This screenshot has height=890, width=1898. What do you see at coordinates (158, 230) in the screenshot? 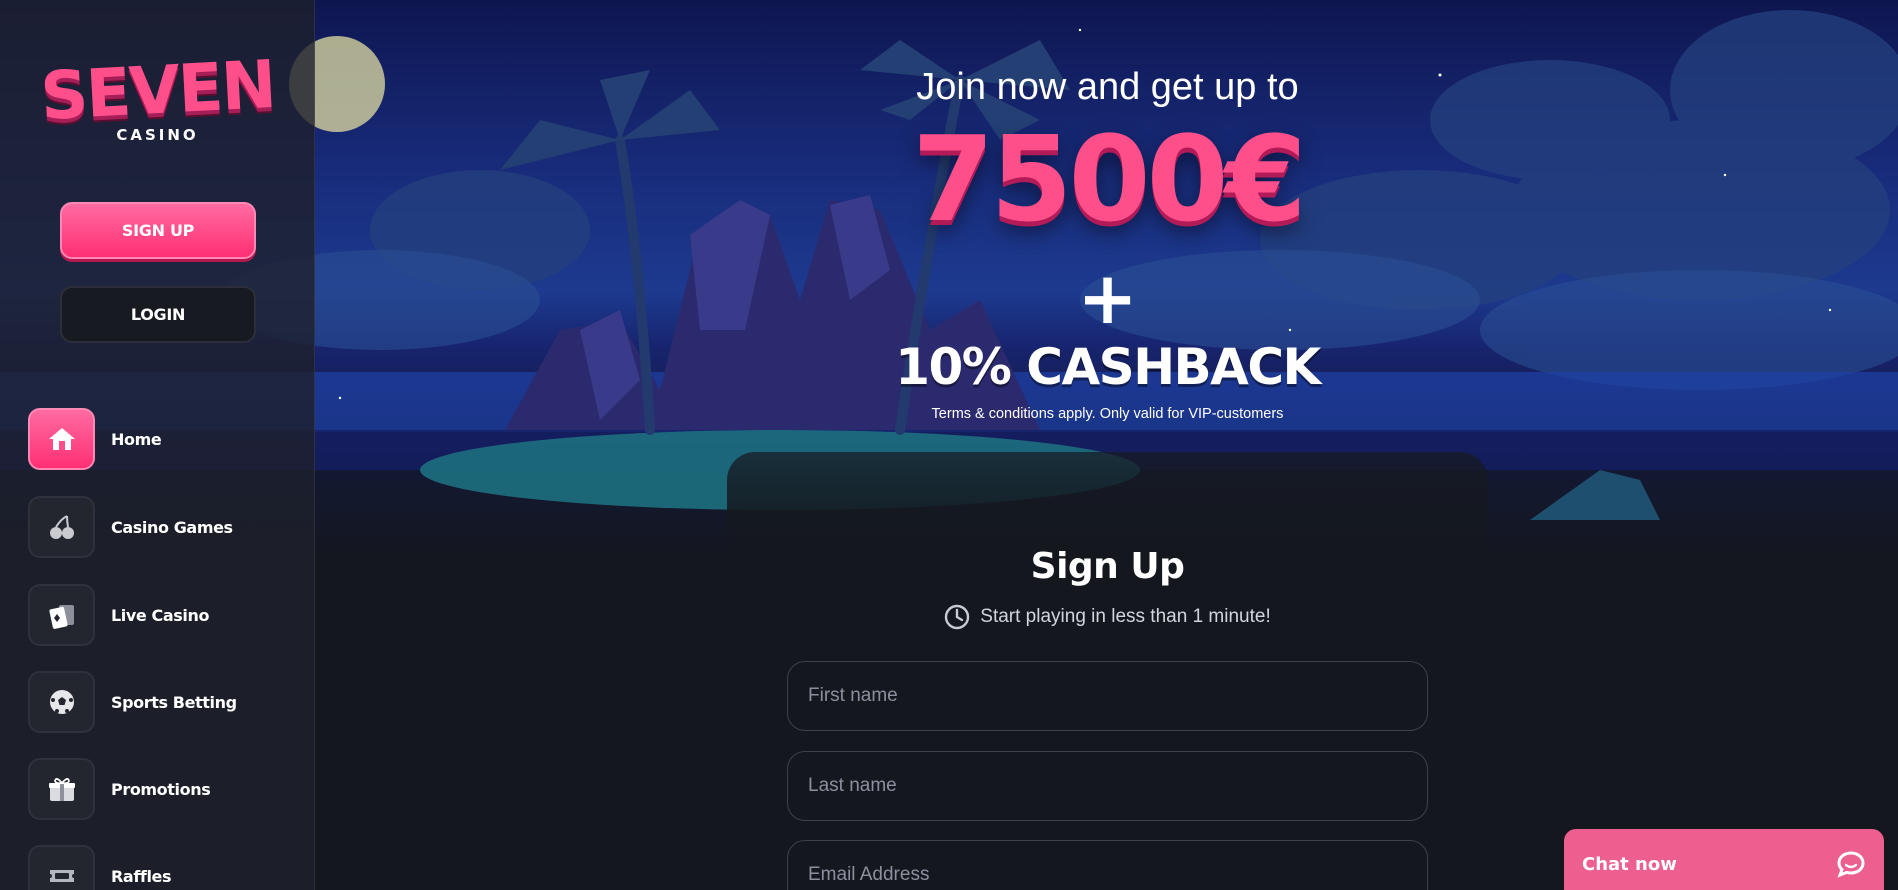
I see `sign-up-button: SIGN UP` at bounding box center [158, 230].